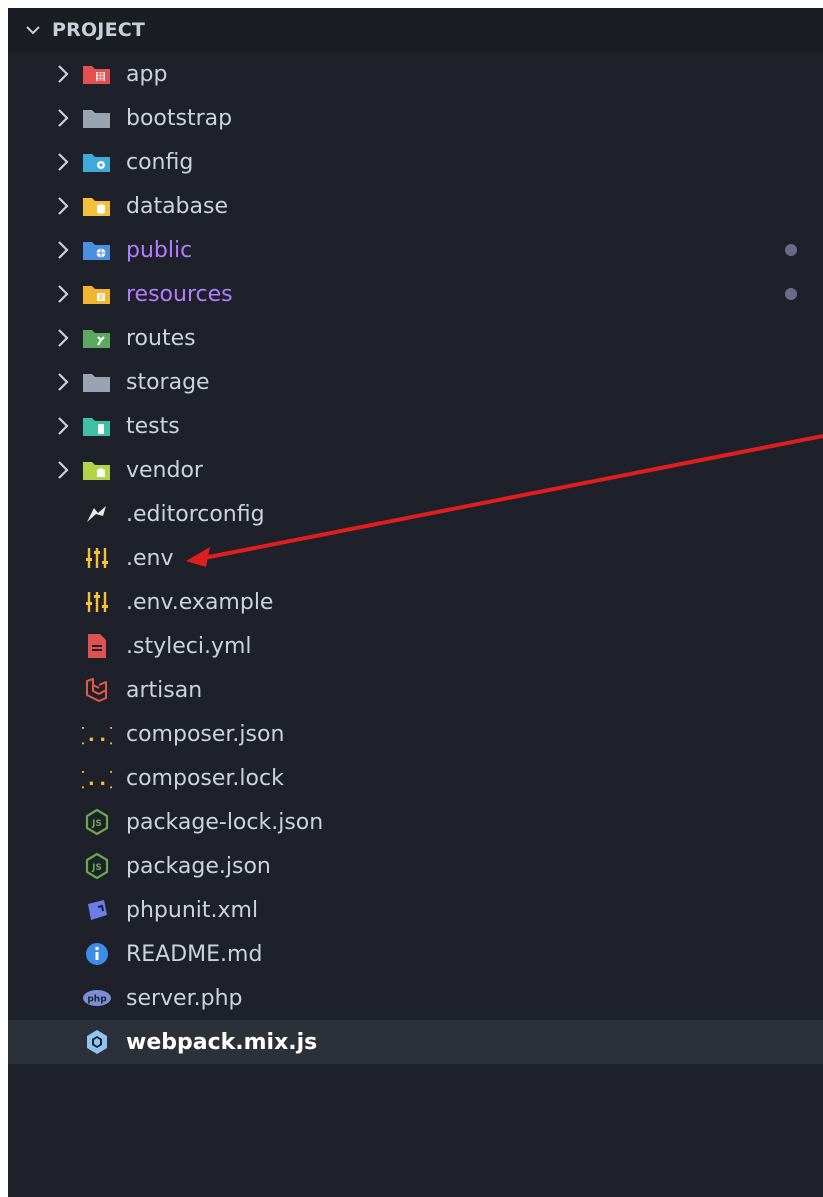 This screenshot has width=823, height=1197. Describe the element at coordinates (147, 74) in the screenshot. I see `tree-item-label: app` at that location.